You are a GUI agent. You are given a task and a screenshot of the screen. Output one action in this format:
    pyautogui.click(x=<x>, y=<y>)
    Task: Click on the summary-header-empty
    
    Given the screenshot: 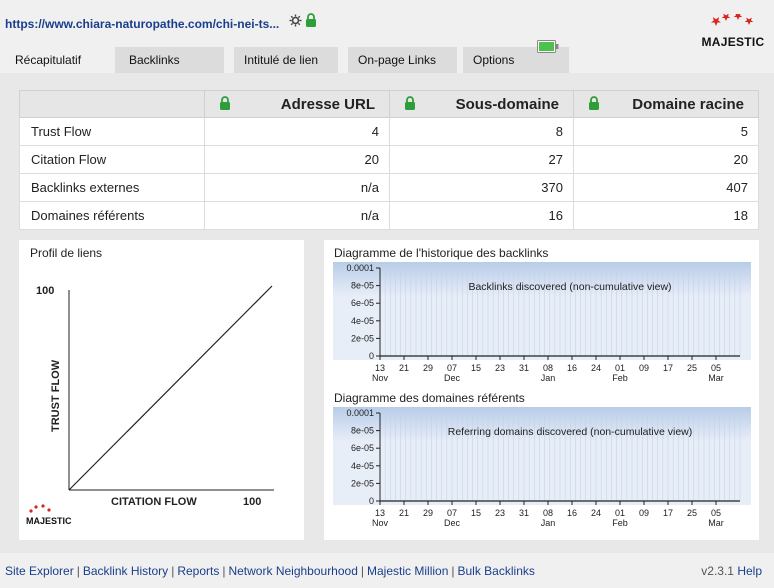 What is the action you would take?
    pyautogui.click(x=112, y=104)
    